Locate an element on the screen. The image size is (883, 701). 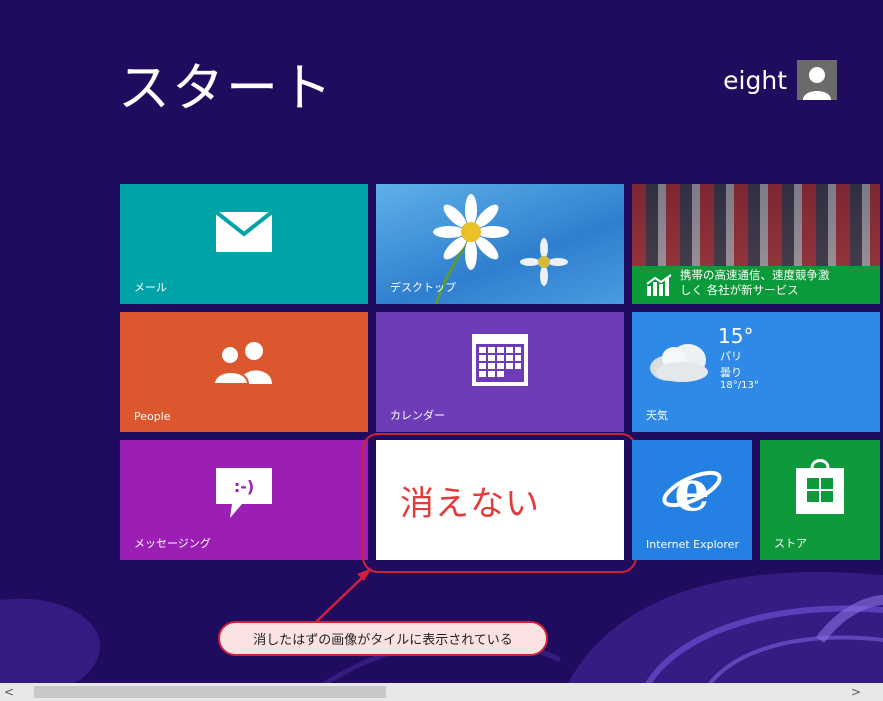
tile-news: 携帯の高速通信、速度競争激 しく 各社が新サービス is located at coordinates (756, 244).